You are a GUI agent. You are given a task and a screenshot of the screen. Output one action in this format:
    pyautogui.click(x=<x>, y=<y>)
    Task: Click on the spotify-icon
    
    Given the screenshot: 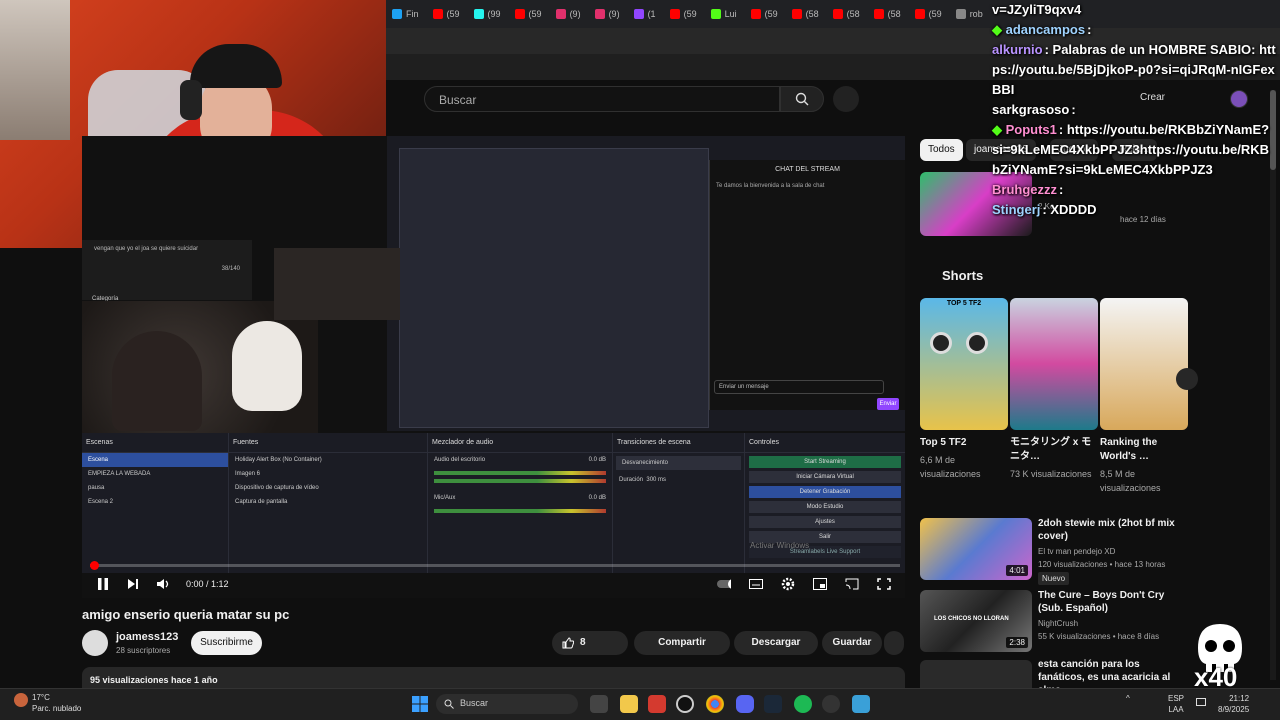 What is the action you would take?
    pyautogui.click(x=803, y=704)
    